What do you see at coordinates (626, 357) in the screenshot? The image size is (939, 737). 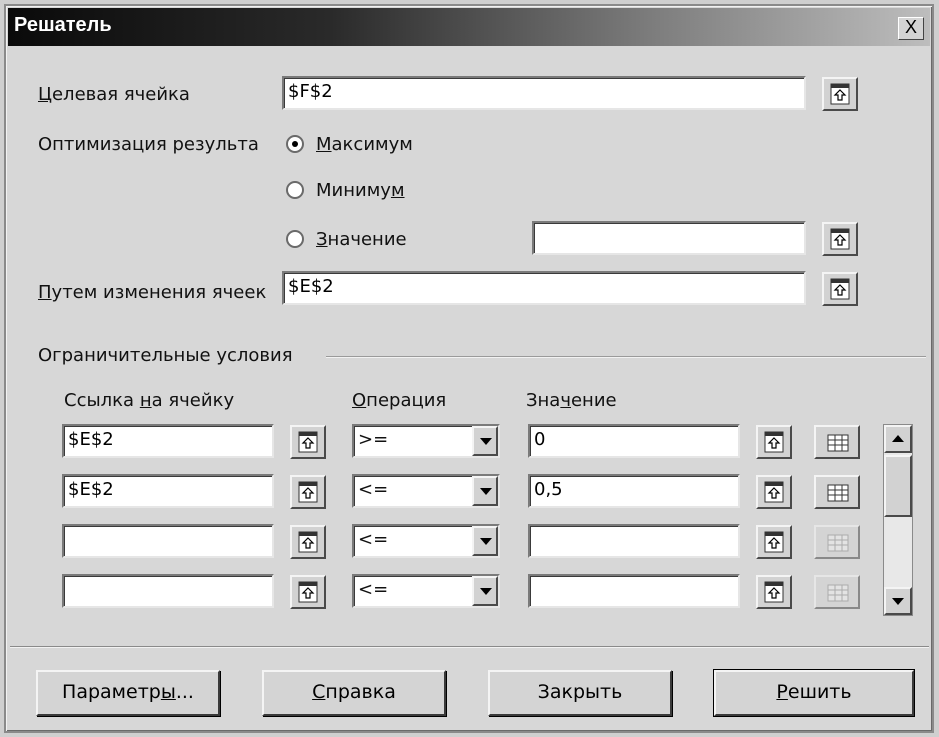 I see `group-divider` at bounding box center [626, 357].